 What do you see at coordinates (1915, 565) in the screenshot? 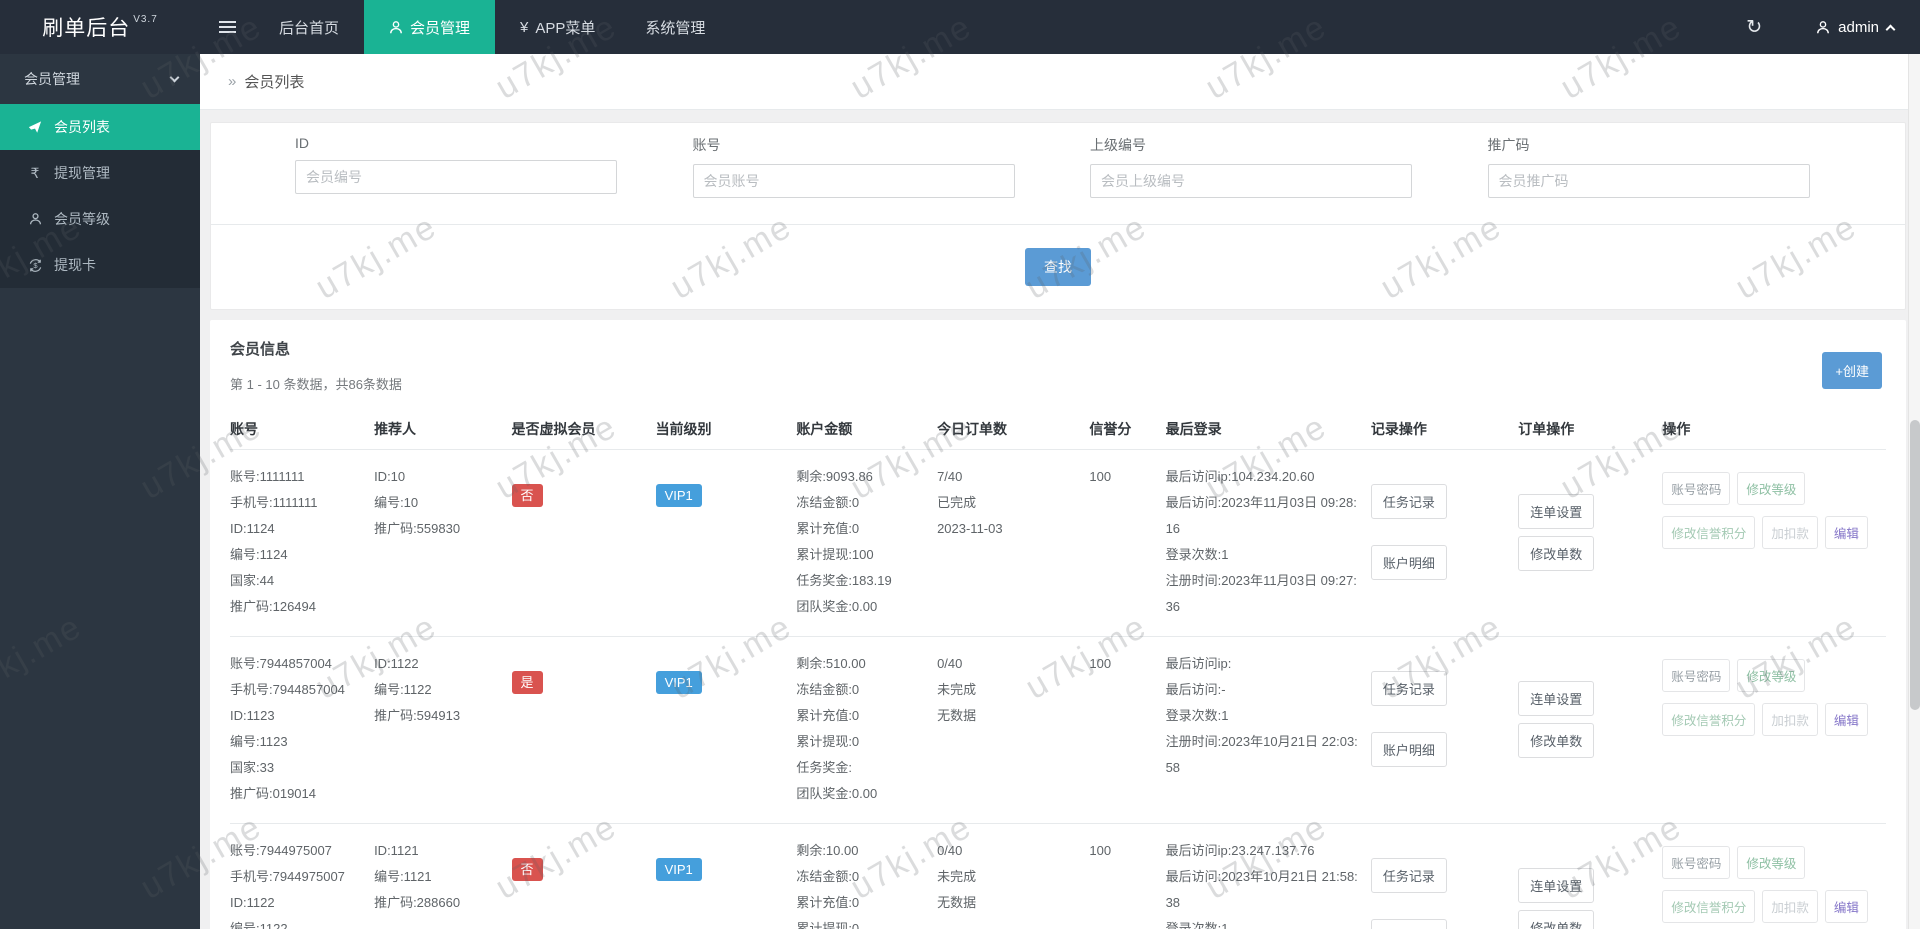
I see `scrollbar-thumb` at bounding box center [1915, 565].